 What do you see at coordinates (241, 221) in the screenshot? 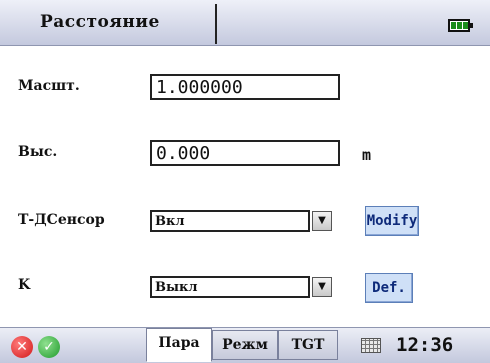
I see `tsensor-select: Вкл ▼` at bounding box center [241, 221].